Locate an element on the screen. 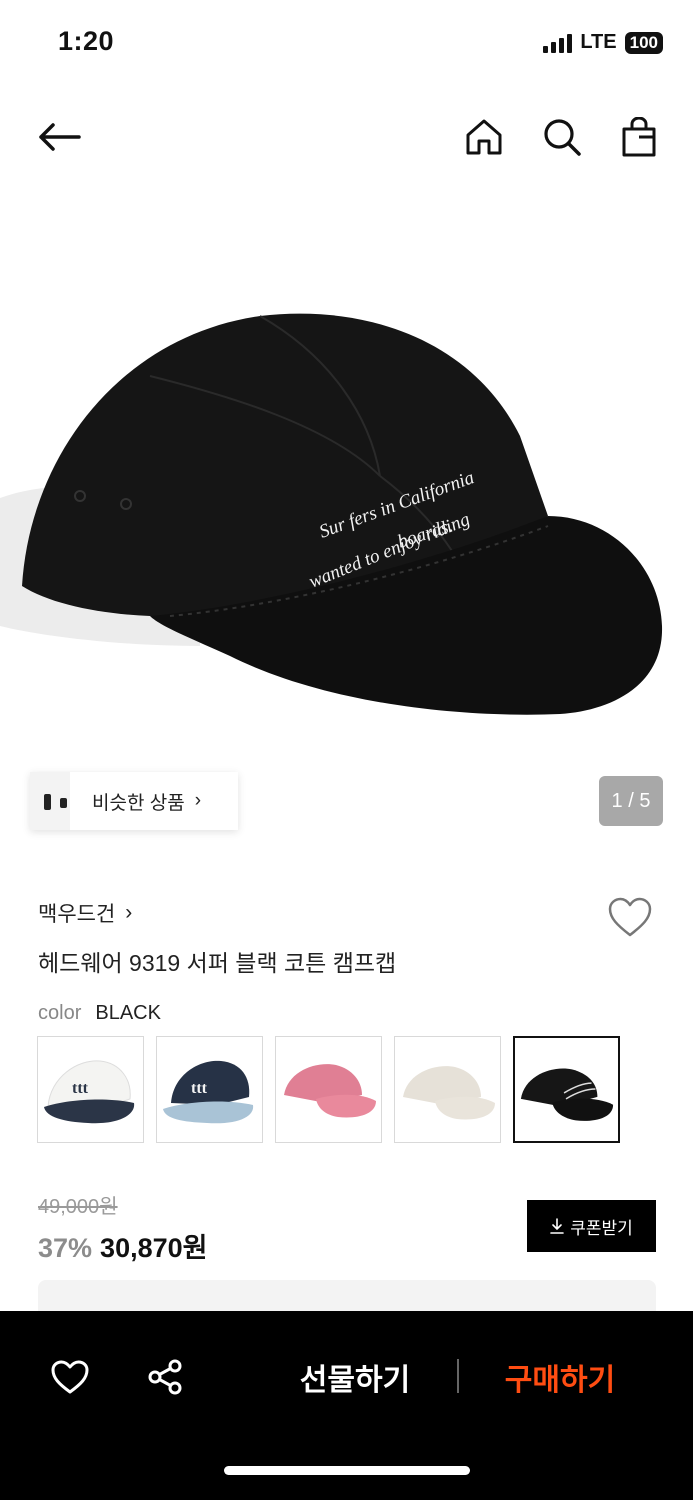 This screenshot has height=1500, width=693. divider is located at coordinates (458, 1376).